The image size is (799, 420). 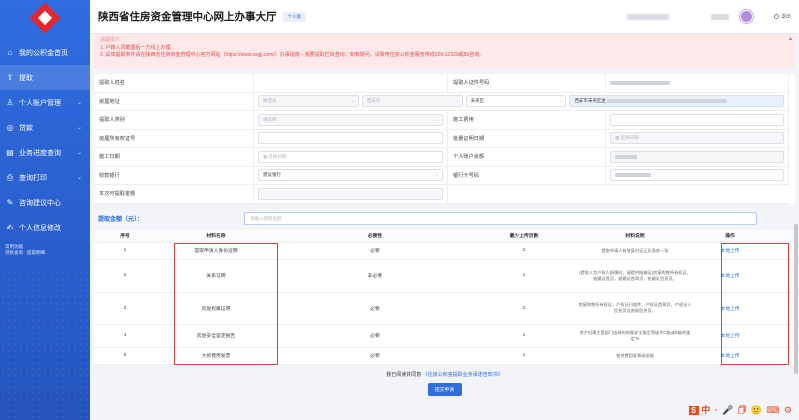 I want to click on logout-label: 退出, so click(x=785, y=17).